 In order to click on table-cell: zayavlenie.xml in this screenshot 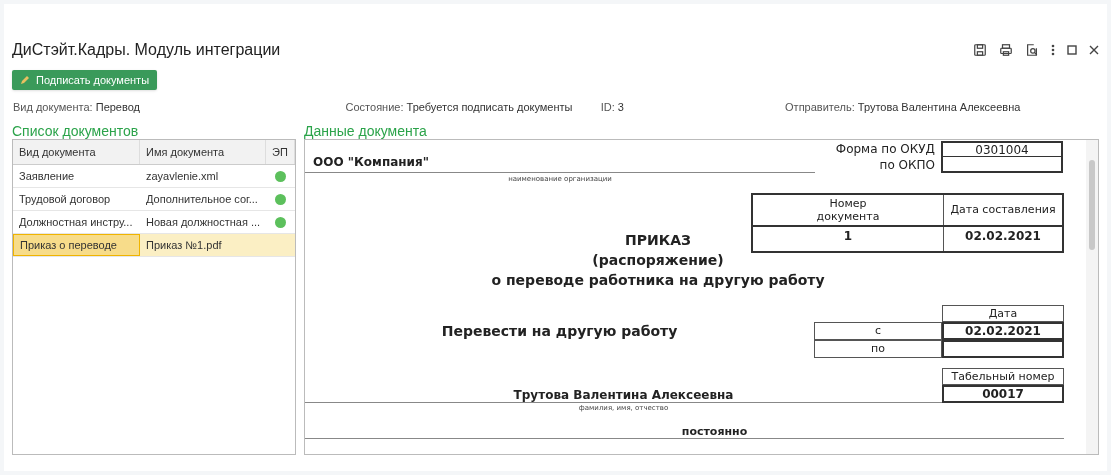, I will do `click(203, 176)`.